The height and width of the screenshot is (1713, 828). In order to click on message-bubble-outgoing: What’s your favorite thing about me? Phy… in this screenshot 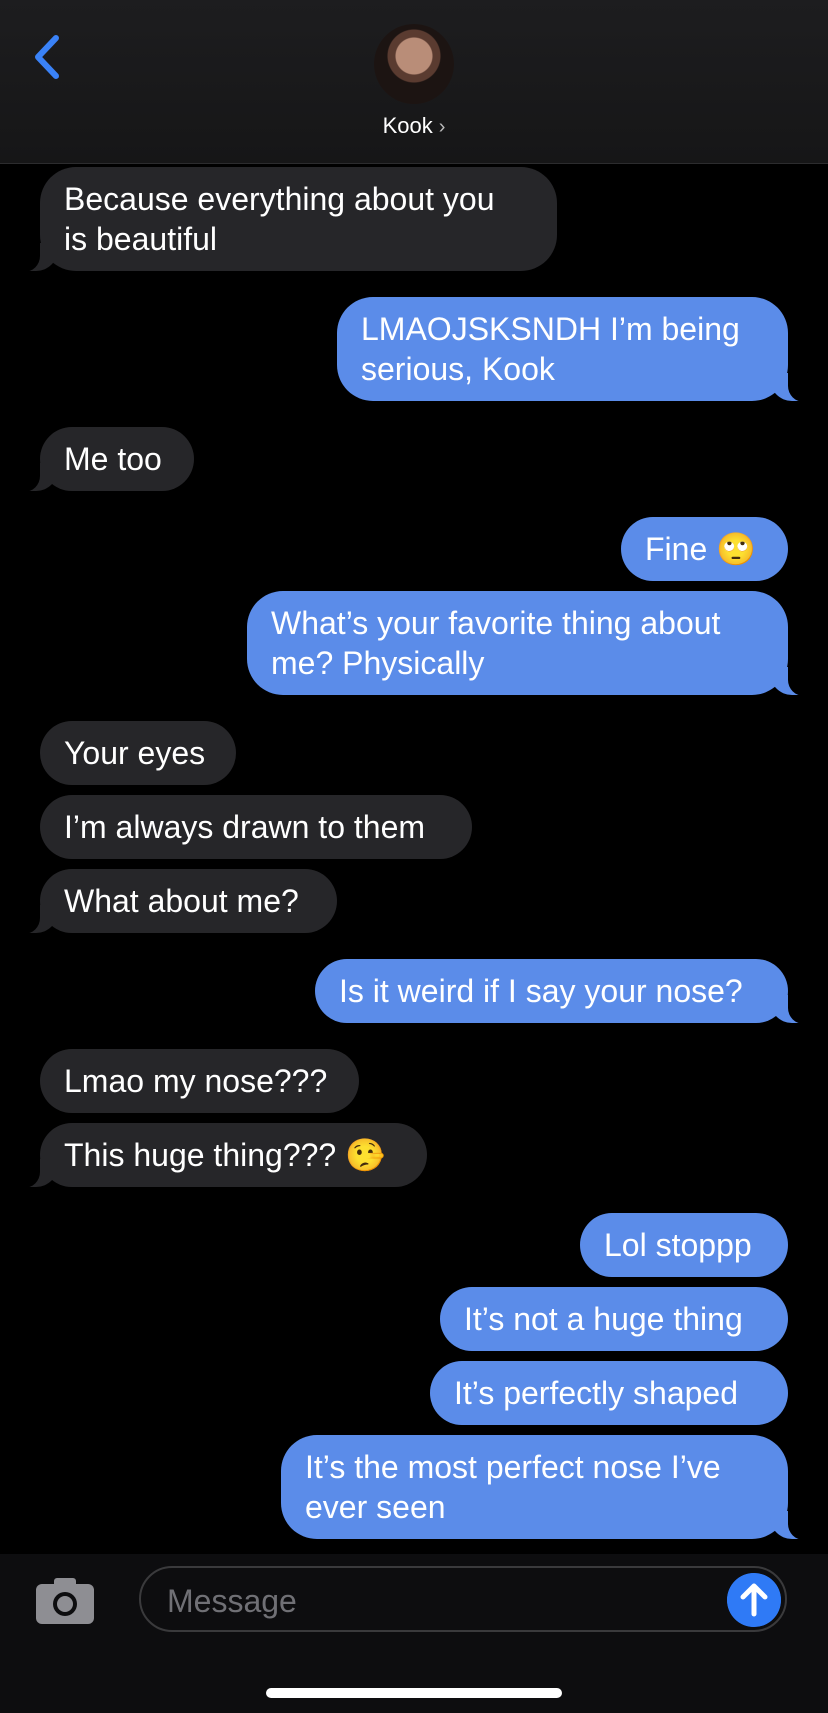, I will do `click(528, 643)`.